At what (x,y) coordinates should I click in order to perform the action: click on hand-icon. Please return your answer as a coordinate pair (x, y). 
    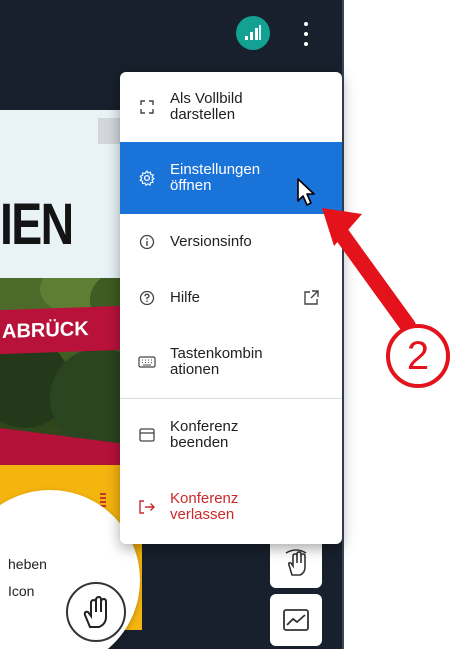
    Looking at the image, I should click on (95, 611).